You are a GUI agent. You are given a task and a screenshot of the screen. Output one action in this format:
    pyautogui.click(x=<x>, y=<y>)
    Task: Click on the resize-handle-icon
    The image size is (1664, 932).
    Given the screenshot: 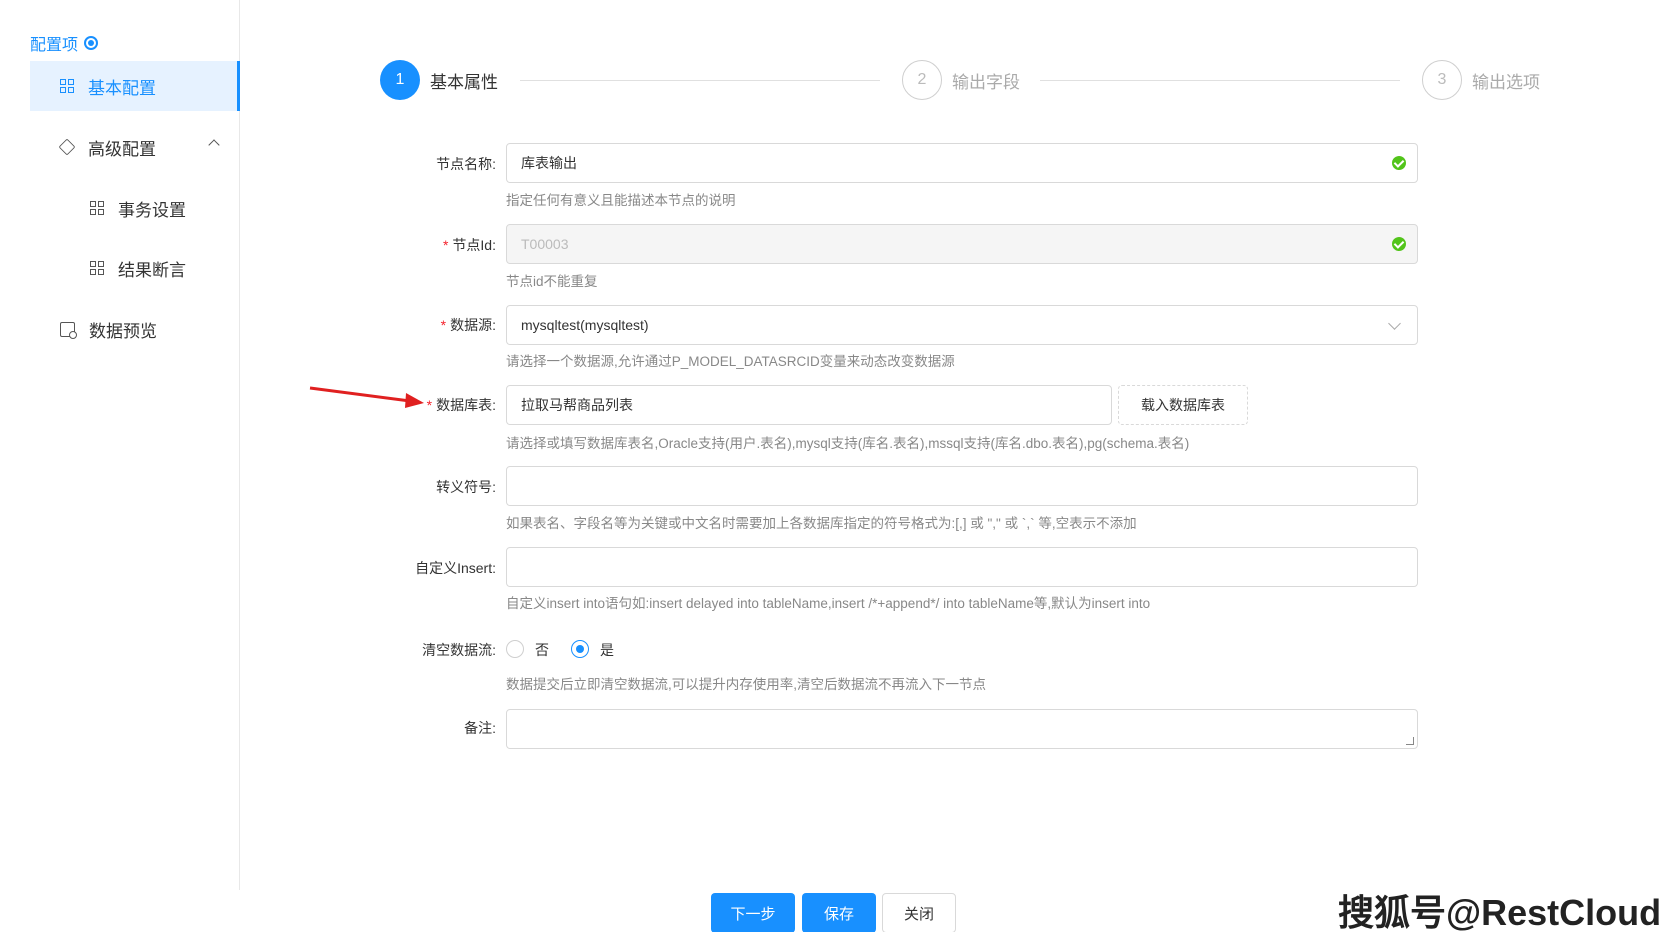 What is the action you would take?
    pyautogui.click(x=1410, y=741)
    